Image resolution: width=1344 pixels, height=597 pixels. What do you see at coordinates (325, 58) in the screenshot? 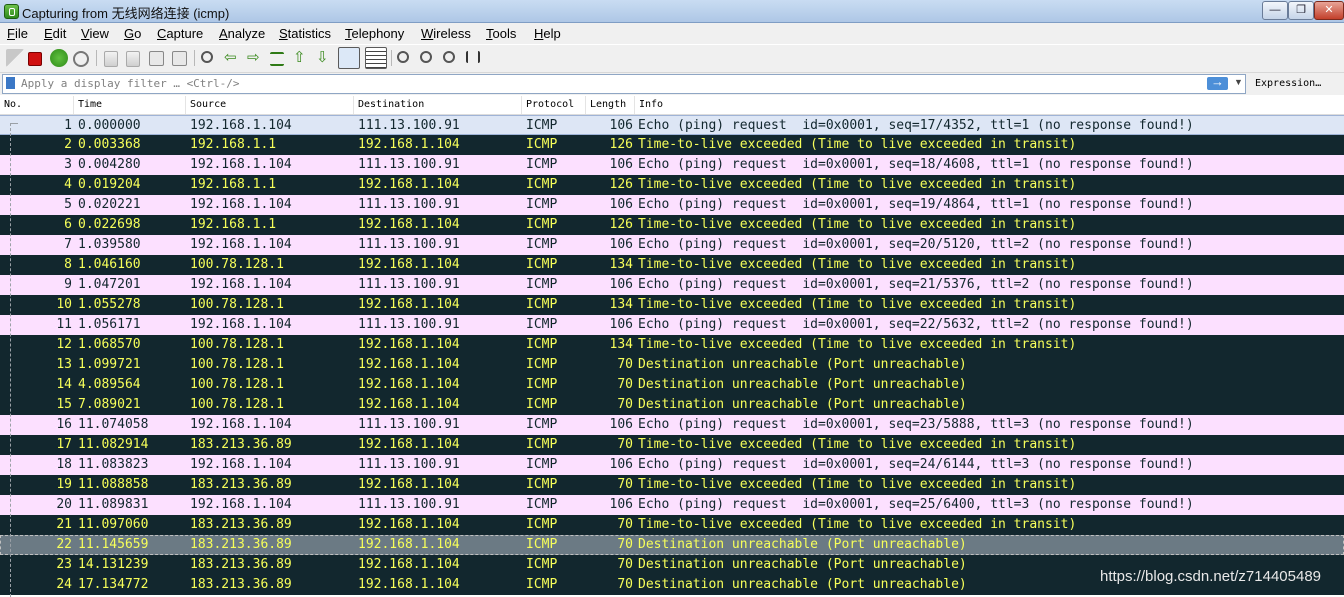
I see `go-to-last-icon: ⇩` at bounding box center [325, 58].